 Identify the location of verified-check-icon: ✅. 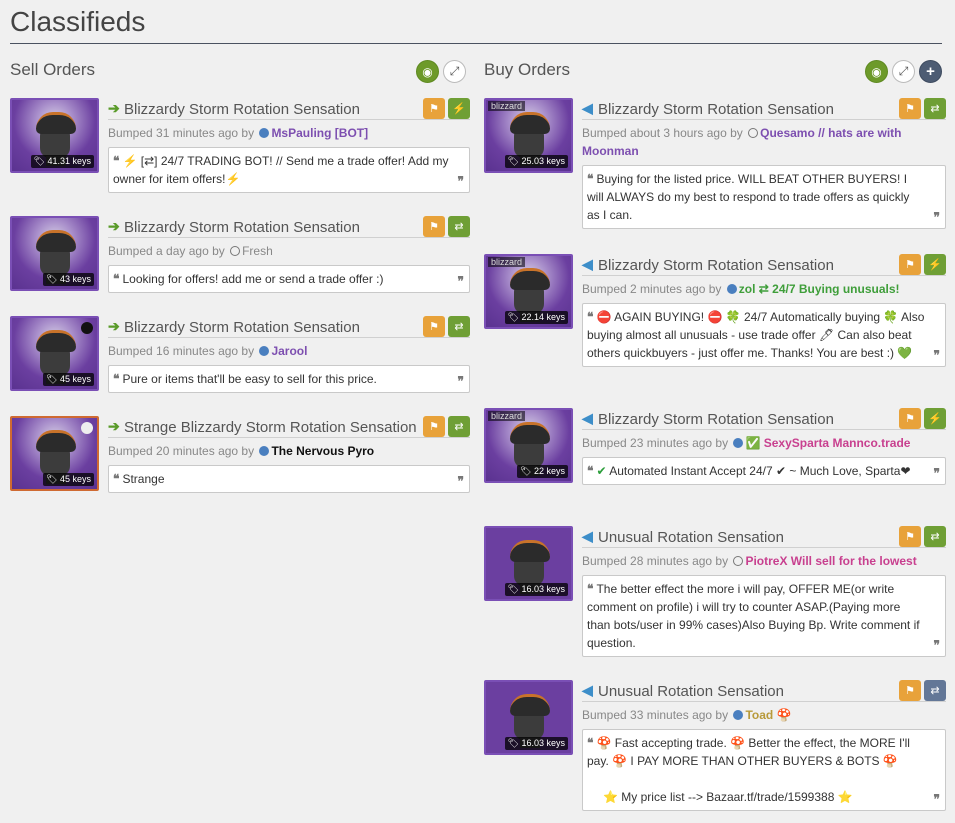
(753, 443).